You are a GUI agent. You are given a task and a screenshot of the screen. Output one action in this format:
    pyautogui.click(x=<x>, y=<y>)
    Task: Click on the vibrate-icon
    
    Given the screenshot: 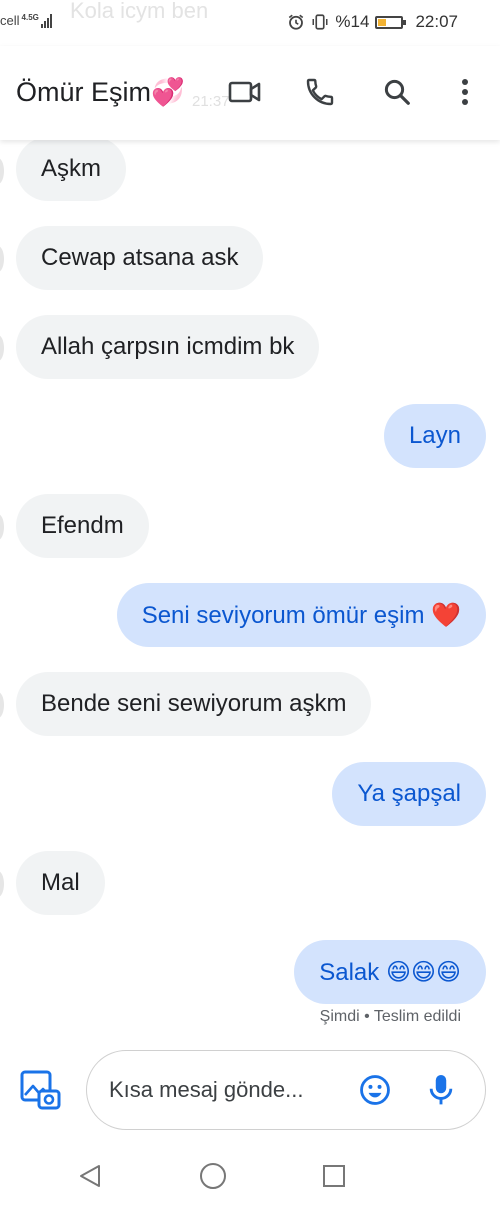 What is the action you would take?
    pyautogui.click(x=320, y=22)
    